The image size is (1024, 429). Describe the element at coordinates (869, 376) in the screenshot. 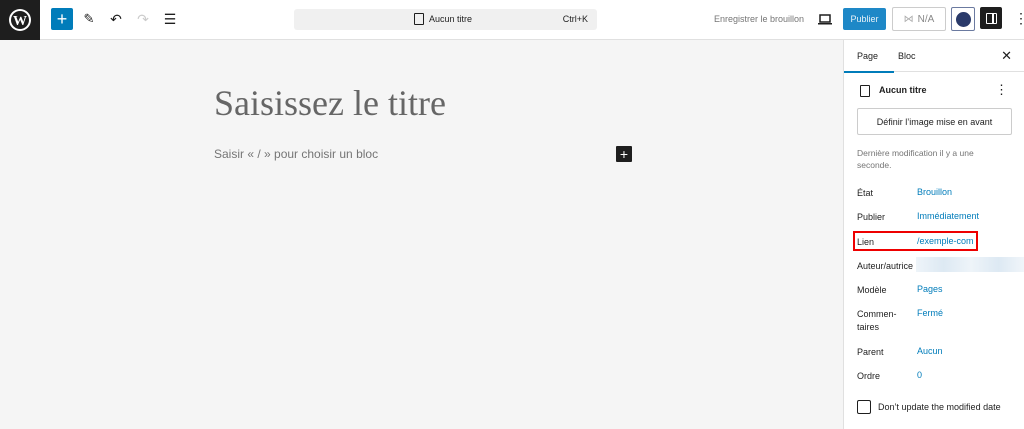

I see `row-label: Ordre` at that location.